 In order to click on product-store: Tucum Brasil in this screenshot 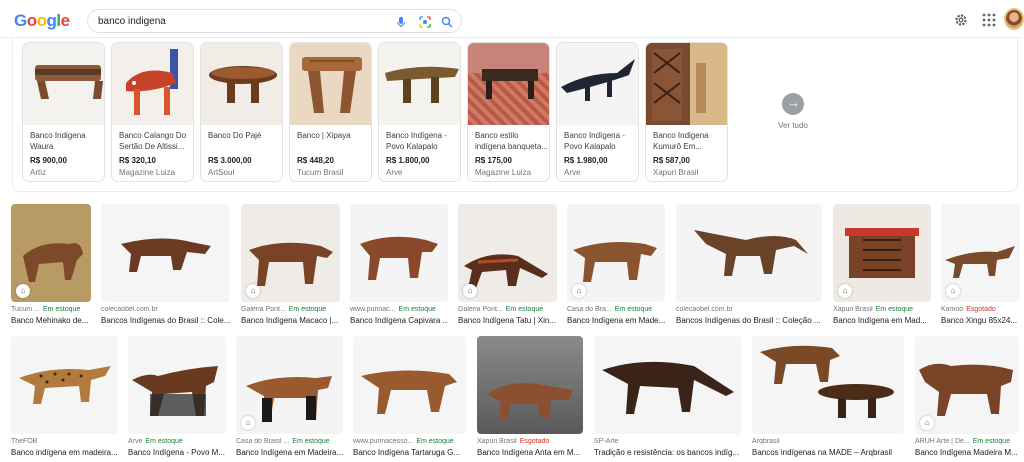, I will do `click(320, 172)`.